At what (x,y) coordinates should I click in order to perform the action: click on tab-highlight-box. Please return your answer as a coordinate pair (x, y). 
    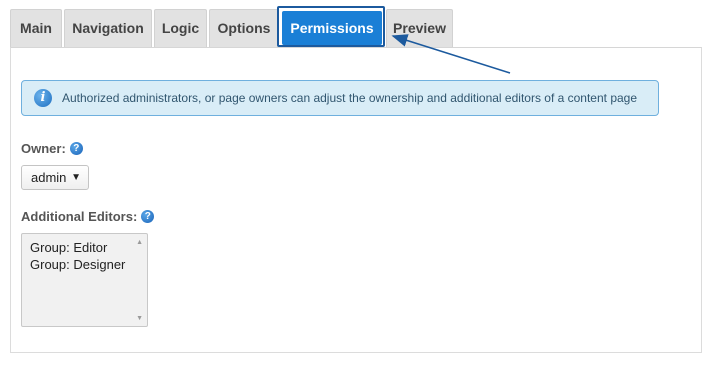
    Looking at the image, I should click on (331, 26).